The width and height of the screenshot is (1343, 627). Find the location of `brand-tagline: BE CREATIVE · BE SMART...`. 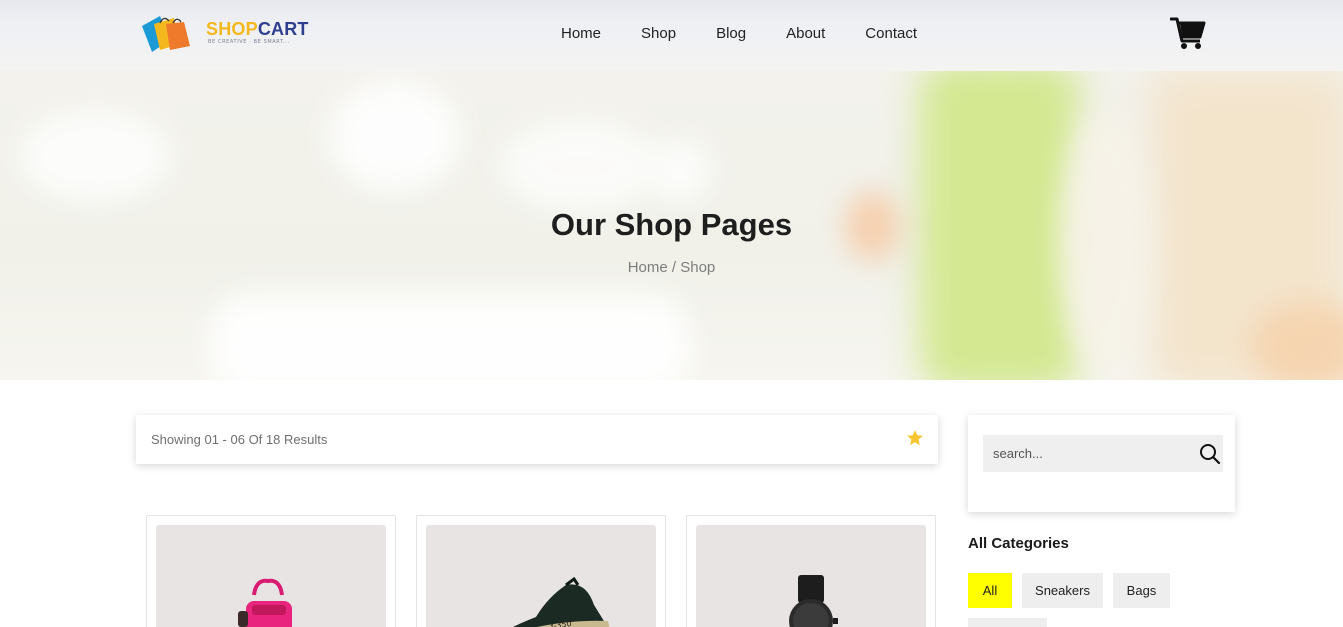

brand-tagline: BE CREATIVE · BE SMART... is located at coordinates (249, 42).